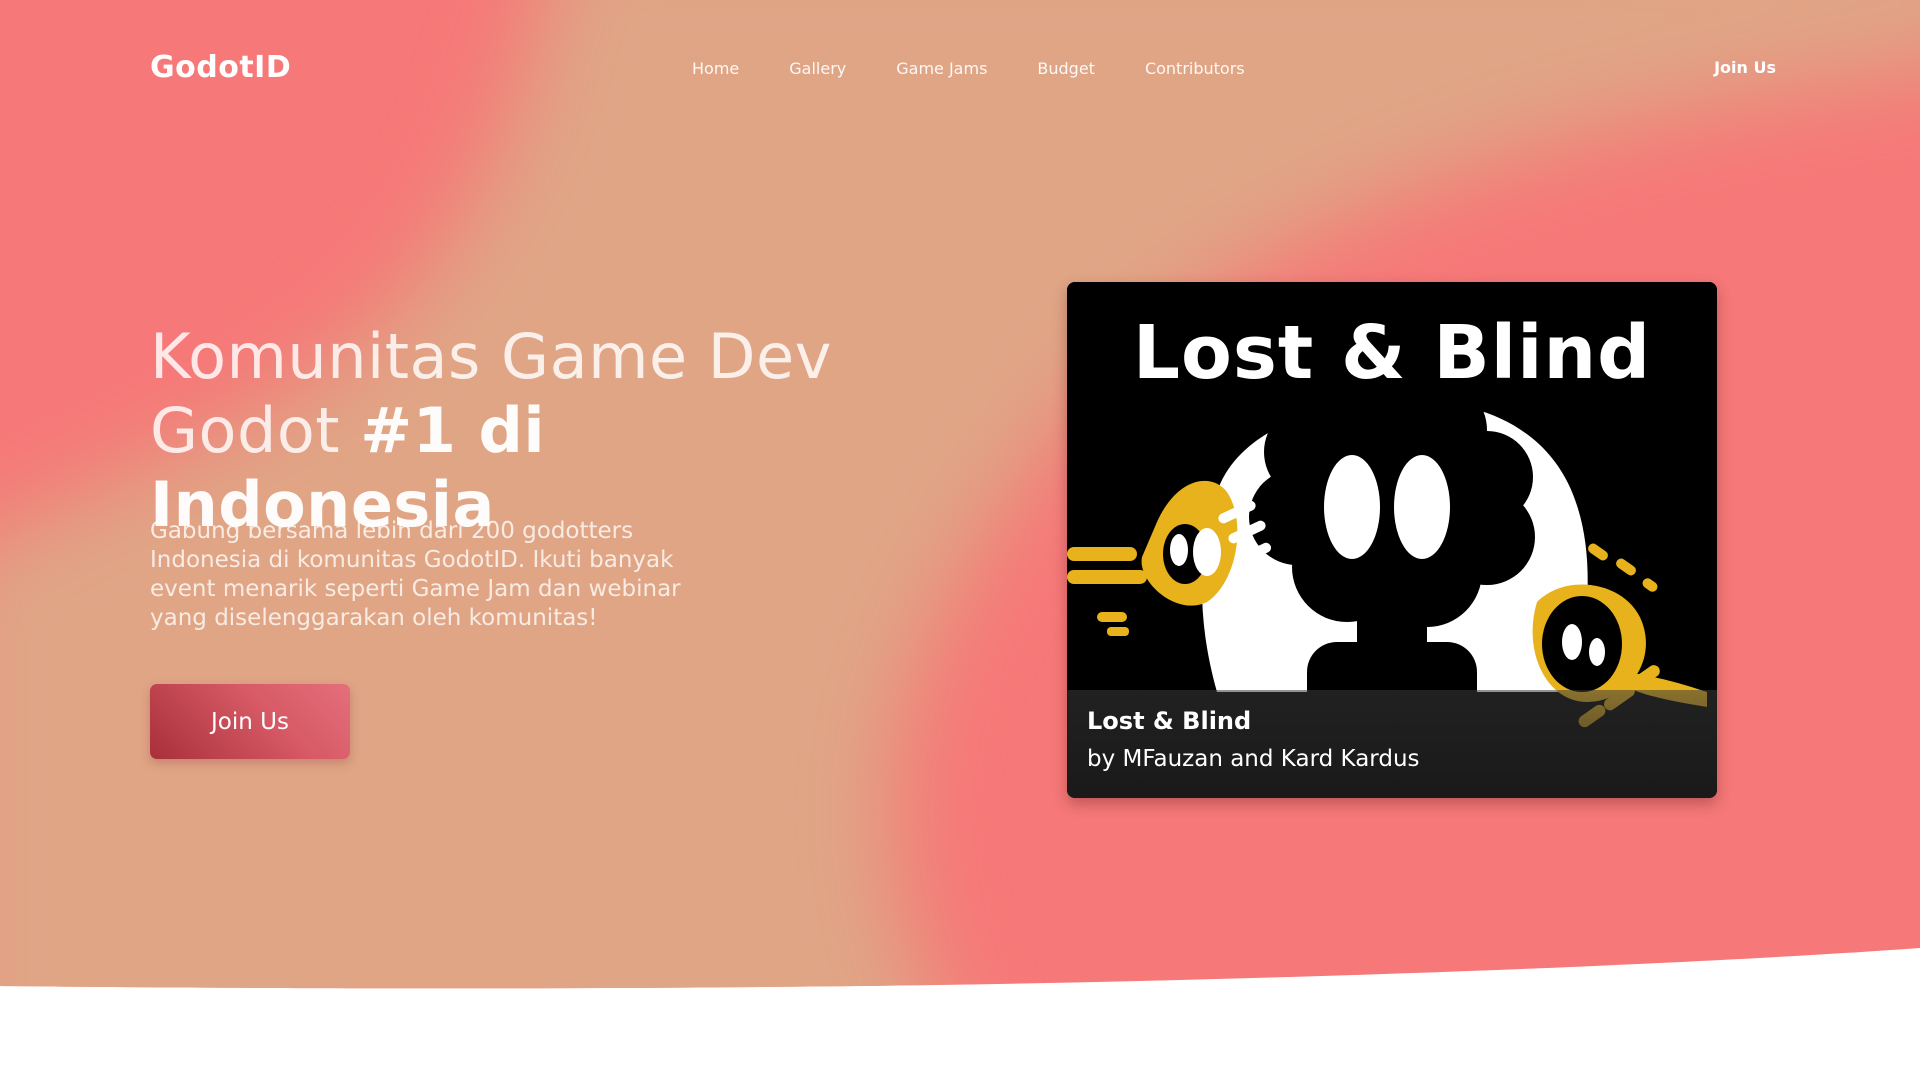 The image size is (1920, 1080). Describe the element at coordinates (817, 68) in the screenshot. I see `nav-link-gallery: Gallery` at that location.